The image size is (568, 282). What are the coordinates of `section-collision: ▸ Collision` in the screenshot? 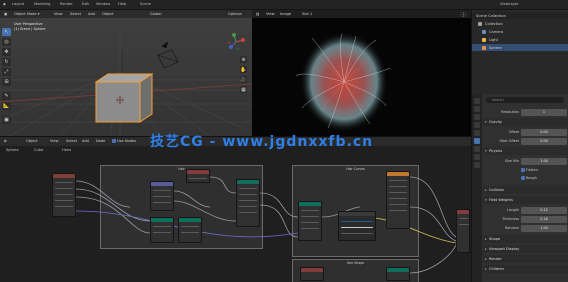 It's located at (525, 190).